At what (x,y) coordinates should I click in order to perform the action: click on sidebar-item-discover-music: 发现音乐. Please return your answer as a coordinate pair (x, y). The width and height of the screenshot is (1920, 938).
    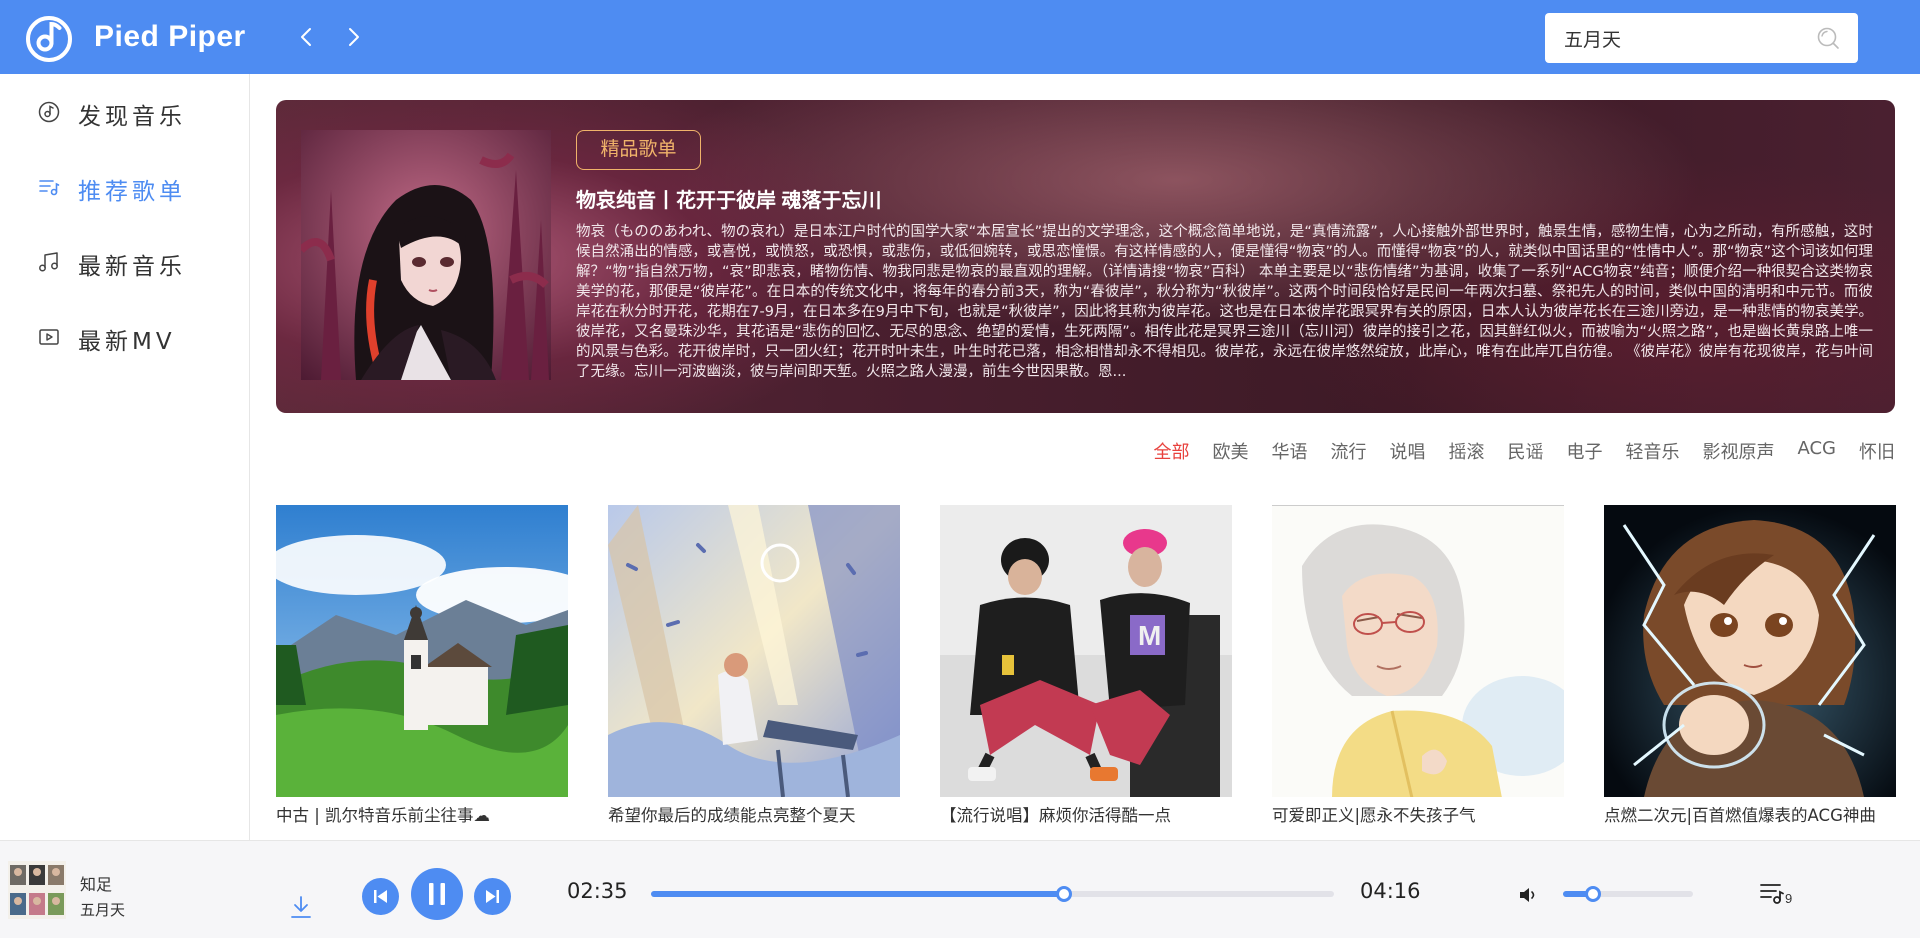
    Looking at the image, I should click on (124, 112).